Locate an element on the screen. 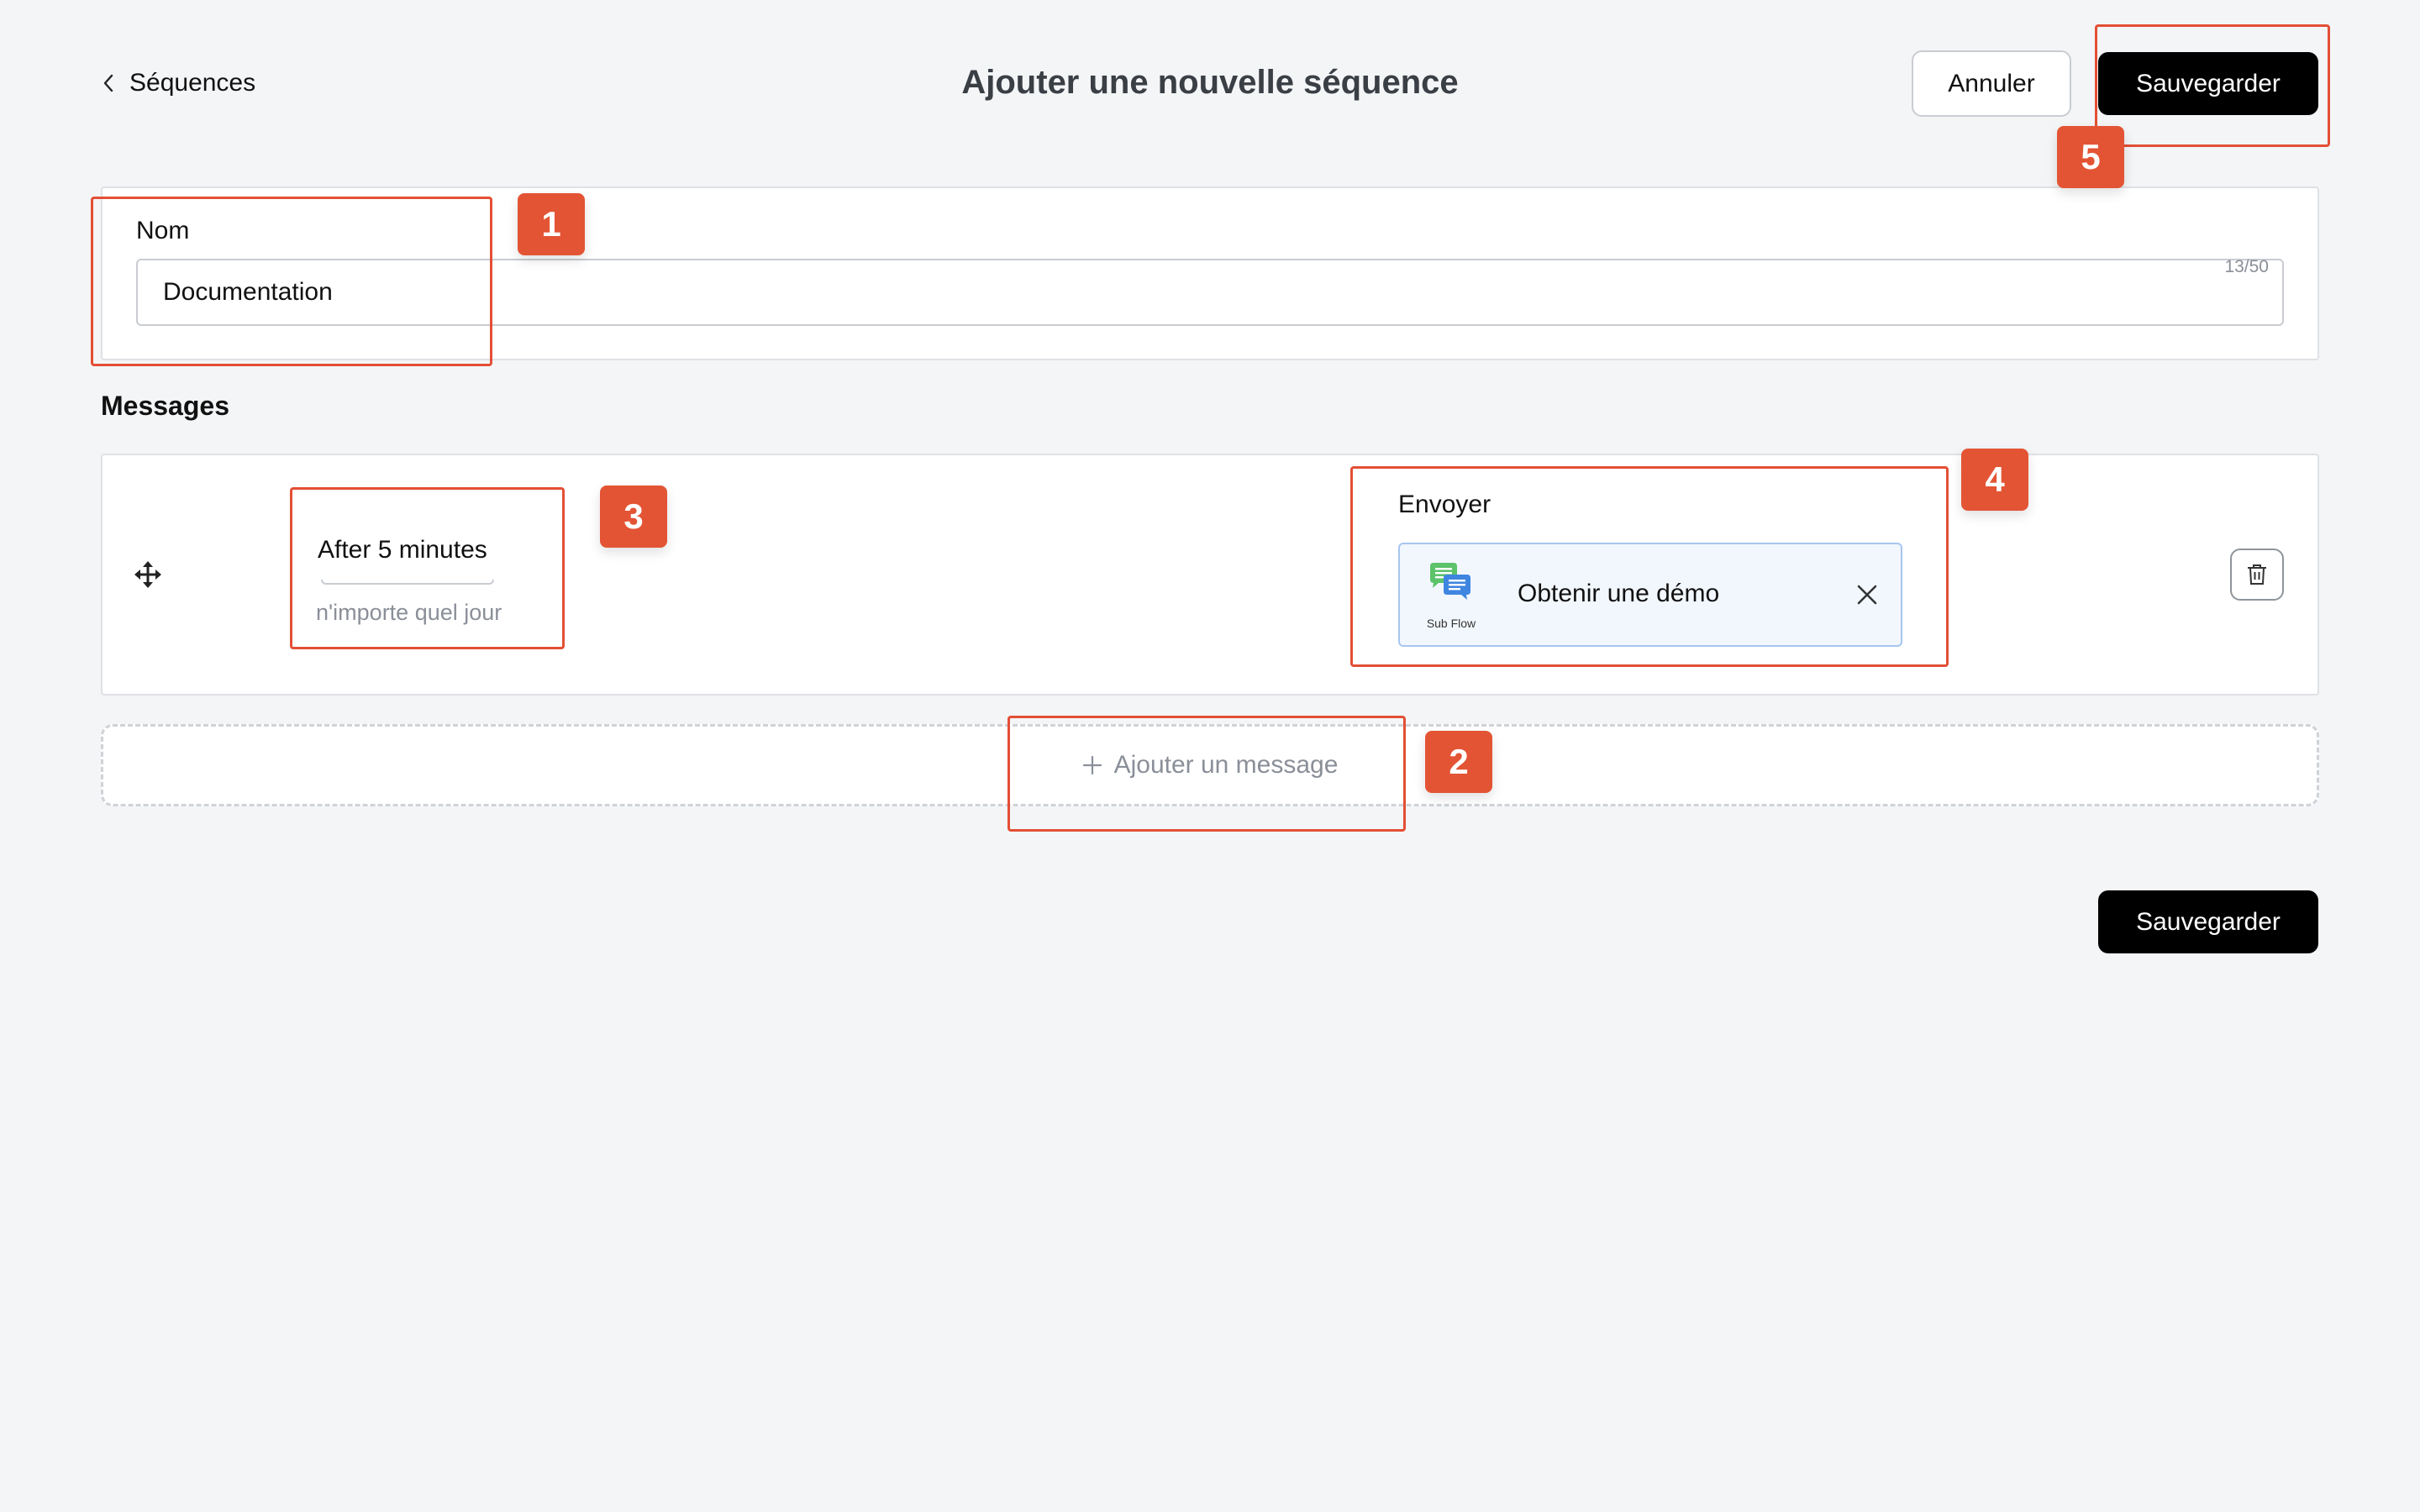 Image resolution: width=2420 pixels, height=1512 pixels. annotation-badge-1: 1 is located at coordinates (552, 224).